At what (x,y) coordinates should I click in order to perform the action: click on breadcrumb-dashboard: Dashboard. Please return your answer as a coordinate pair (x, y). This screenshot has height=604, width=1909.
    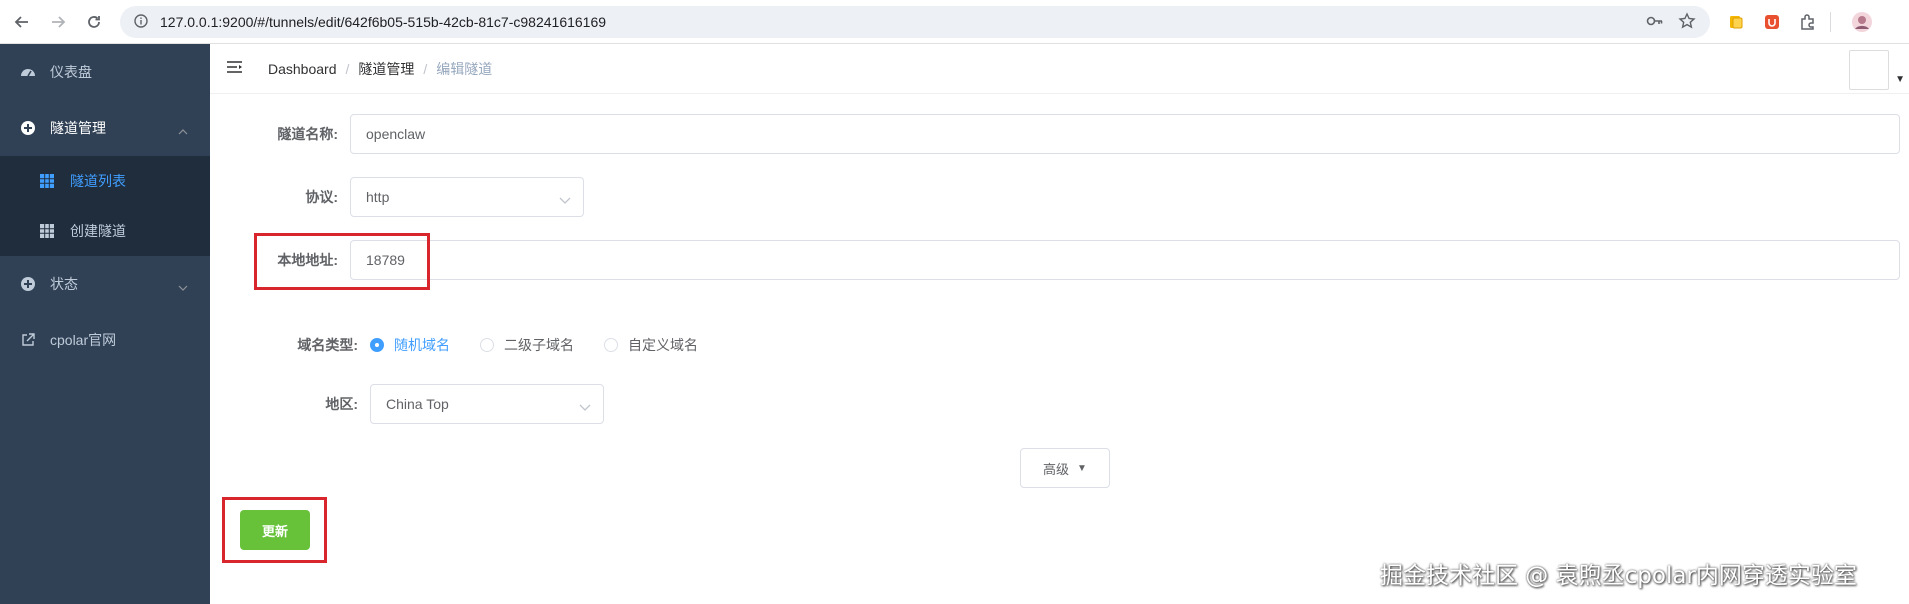
    Looking at the image, I should click on (302, 69).